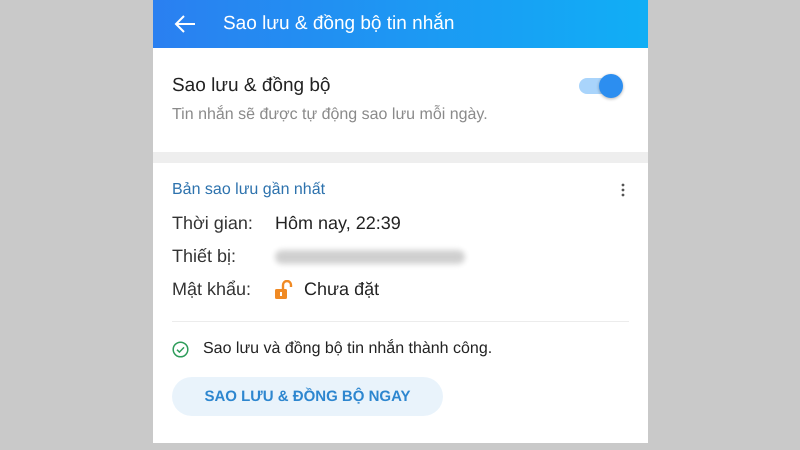 The width and height of the screenshot is (800, 450). Describe the element at coordinates (213, 223) in the screenshot. I see `field-label: Thời gian:` at that location.